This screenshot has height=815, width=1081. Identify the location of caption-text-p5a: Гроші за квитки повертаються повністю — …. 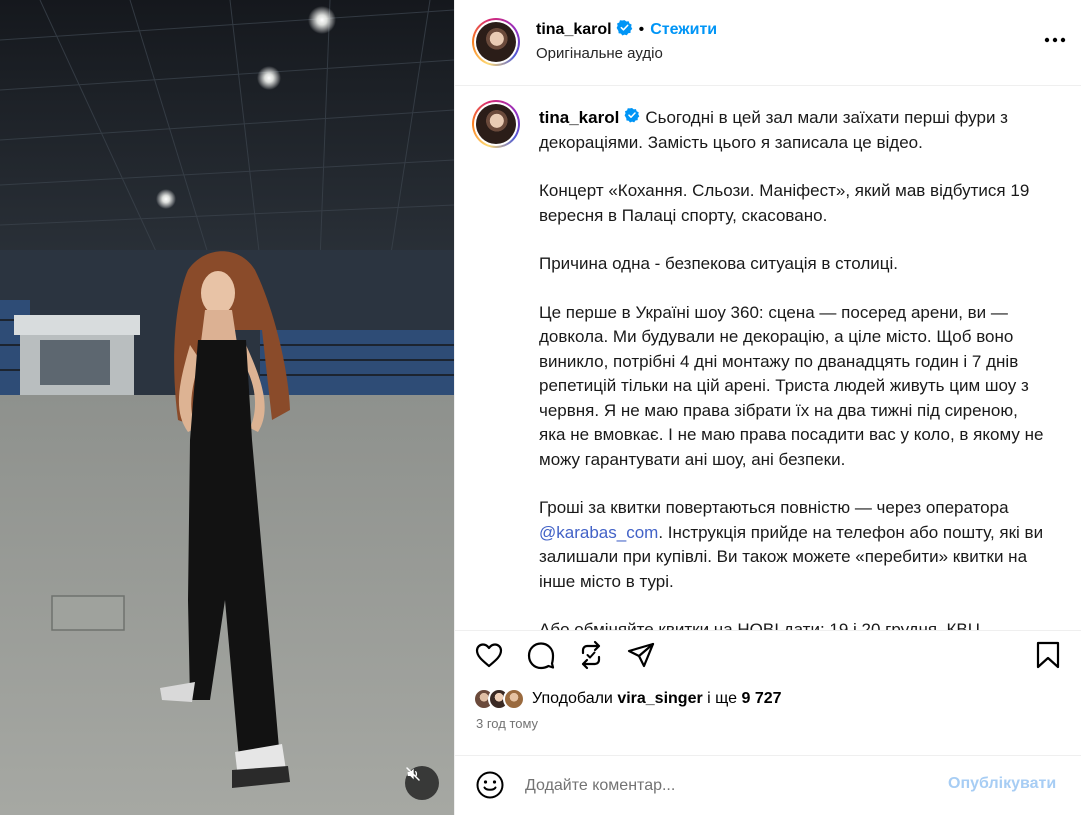
(776, 508).